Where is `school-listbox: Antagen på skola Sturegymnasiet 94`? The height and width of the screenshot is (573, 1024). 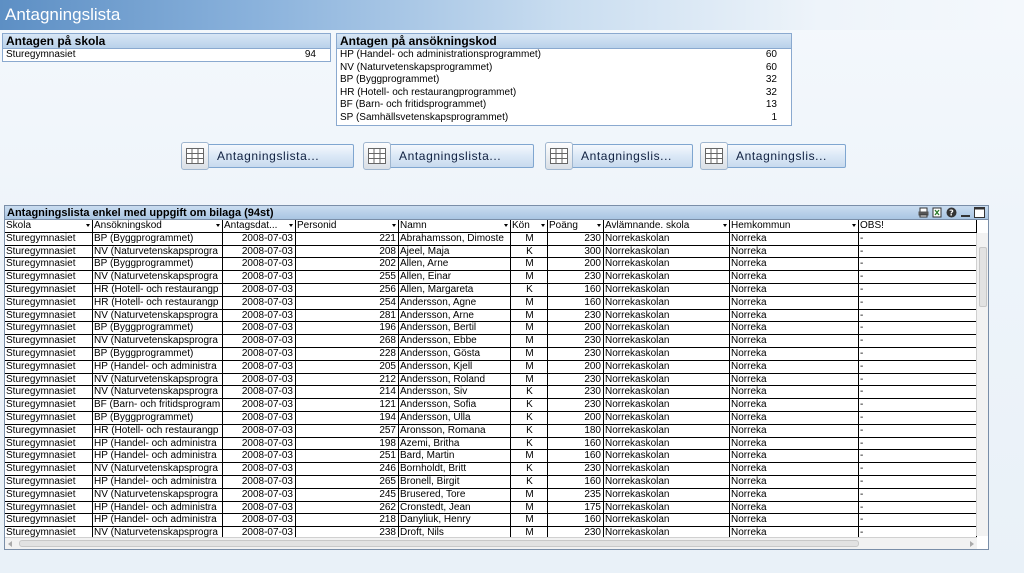
school-listbox: Antagen på skola Sturegymnasiet 94 is located at coordinates (166, 47).